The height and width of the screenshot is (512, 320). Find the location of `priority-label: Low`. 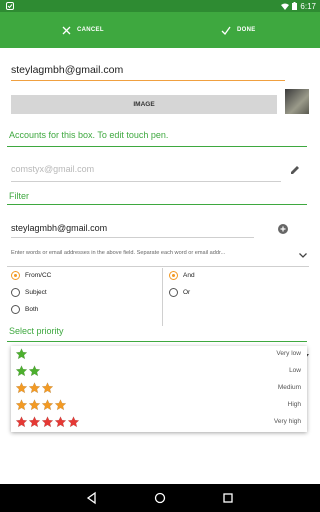

priority-label: Low is located at coordinates (295, 370).